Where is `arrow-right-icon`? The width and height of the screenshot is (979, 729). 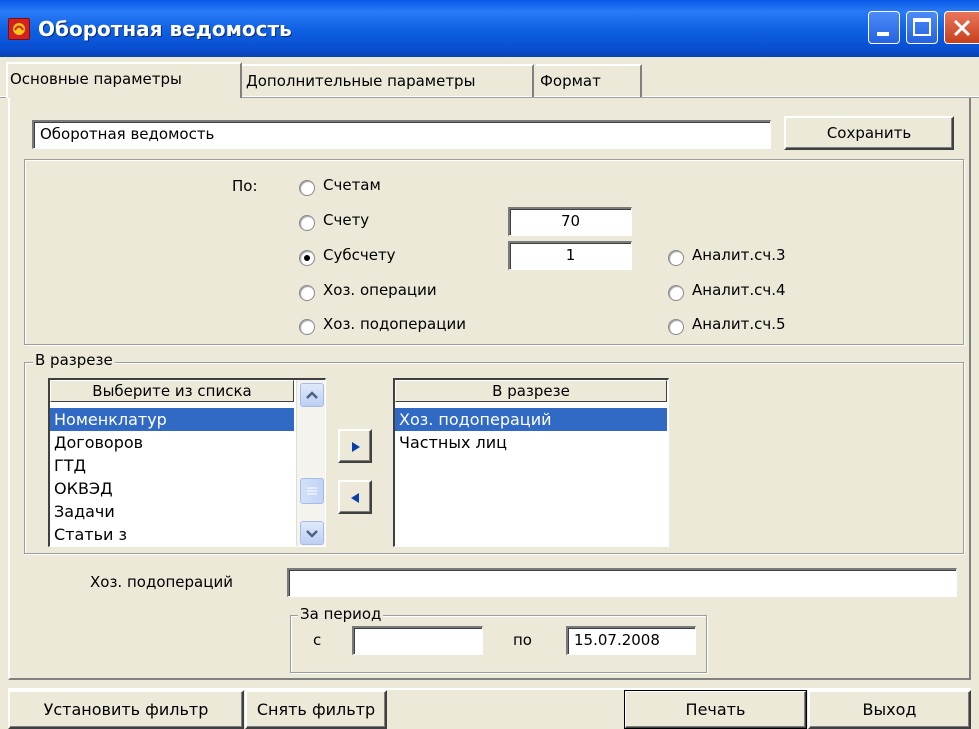
arrow-right-icon is located at coordinates (356, 447).